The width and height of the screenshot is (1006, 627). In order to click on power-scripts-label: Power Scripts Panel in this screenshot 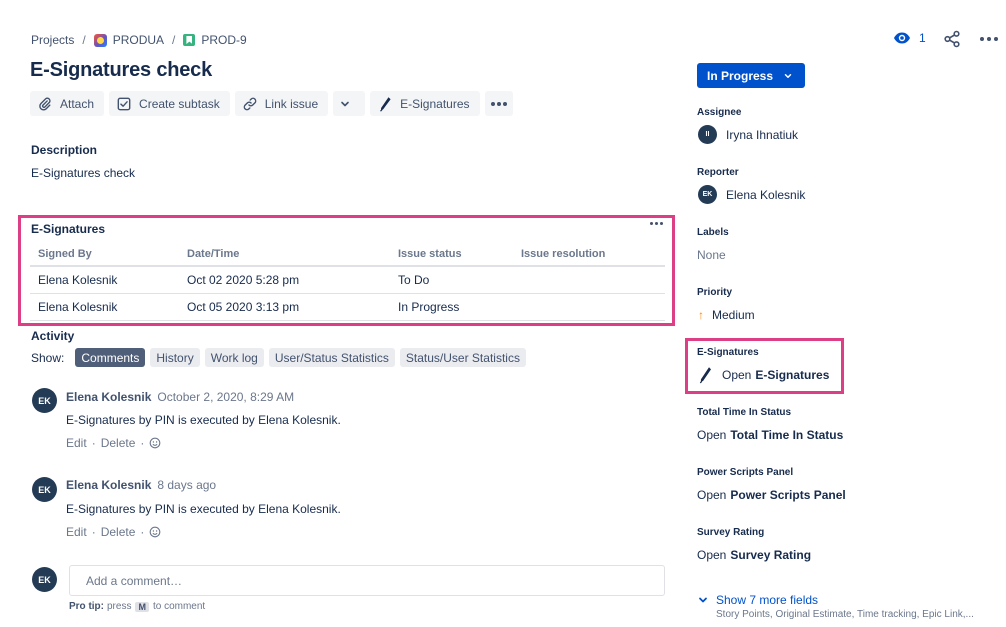, I will do `click(745, 472)`.